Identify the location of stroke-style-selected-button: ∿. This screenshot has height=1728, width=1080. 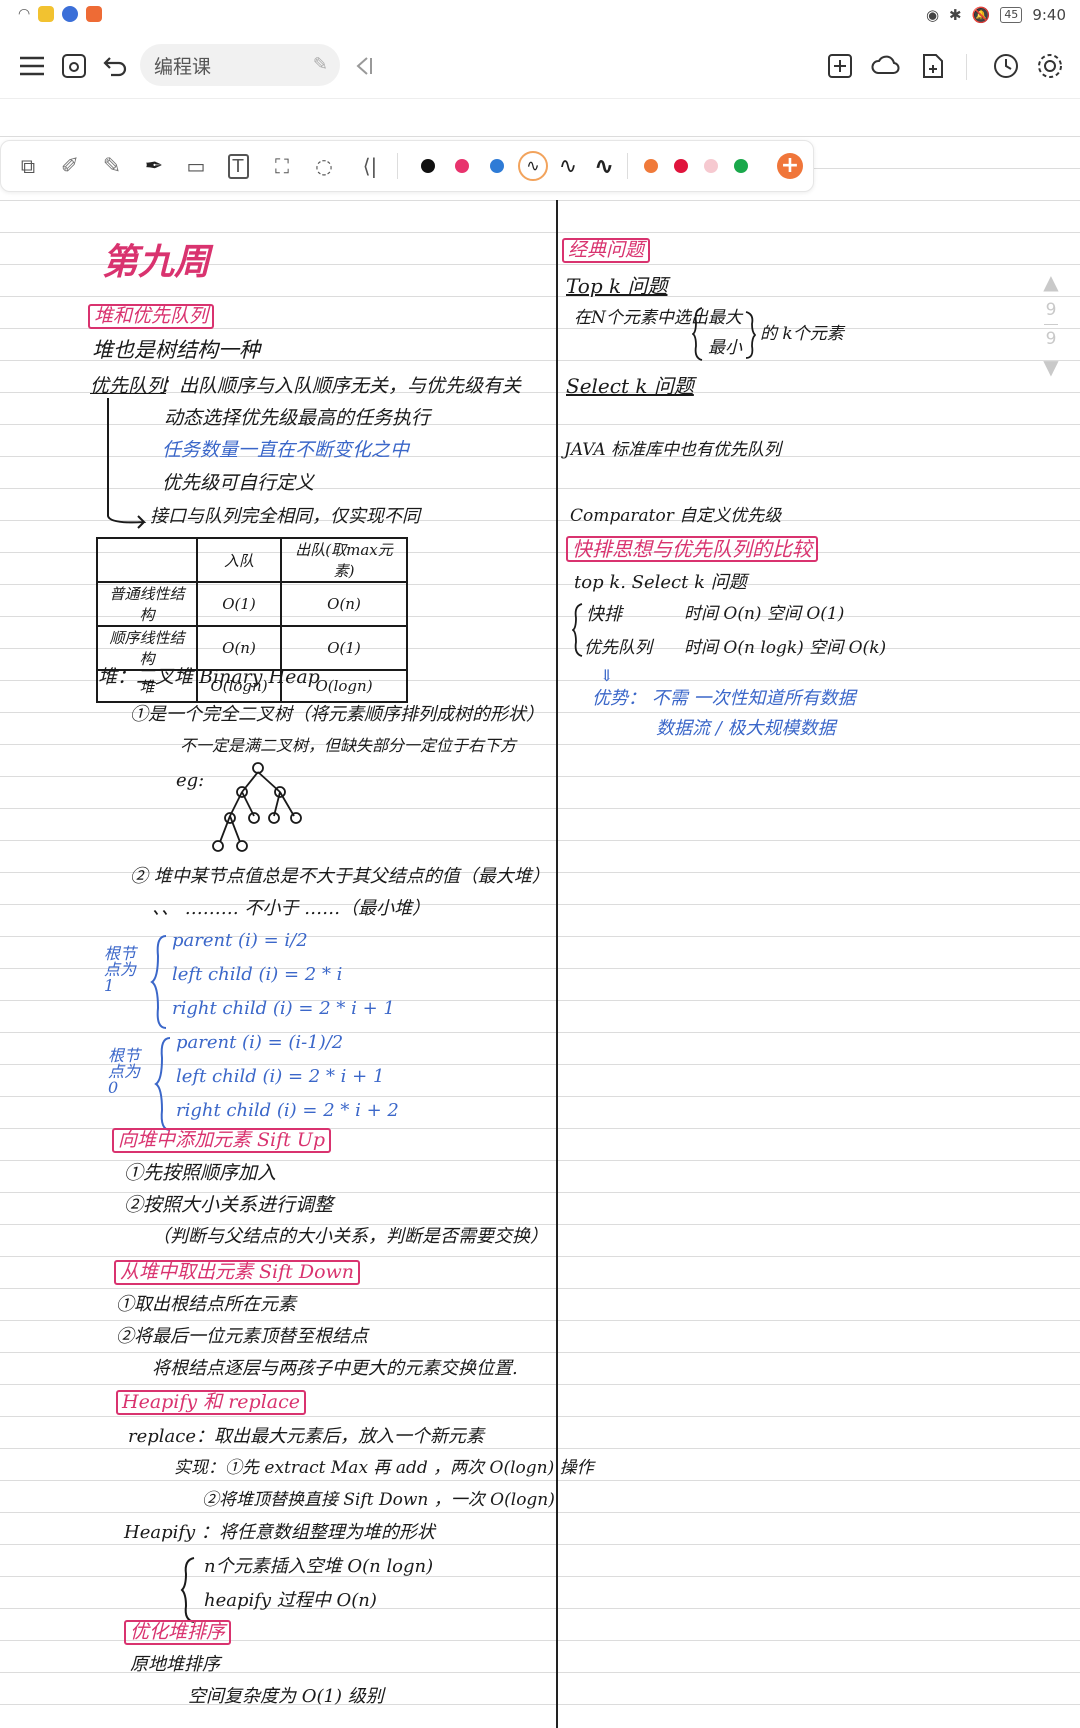
(533, 166).